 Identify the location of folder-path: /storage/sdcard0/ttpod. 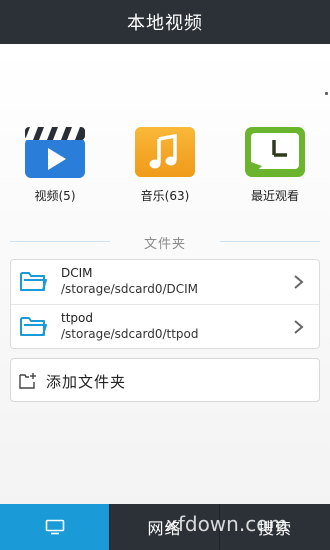
(130, 334).